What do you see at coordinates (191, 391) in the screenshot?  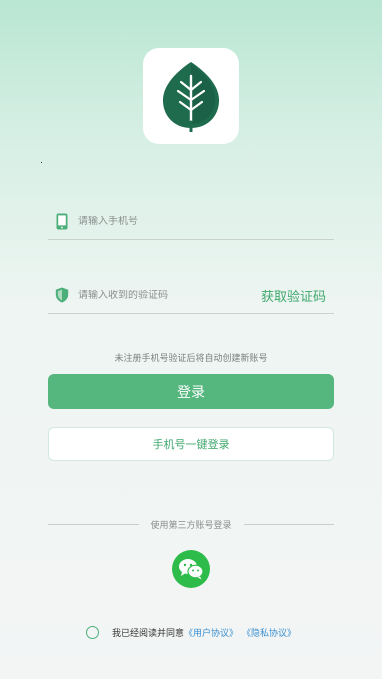 I see `login-button: 登录` at bounding box center [191, 391].